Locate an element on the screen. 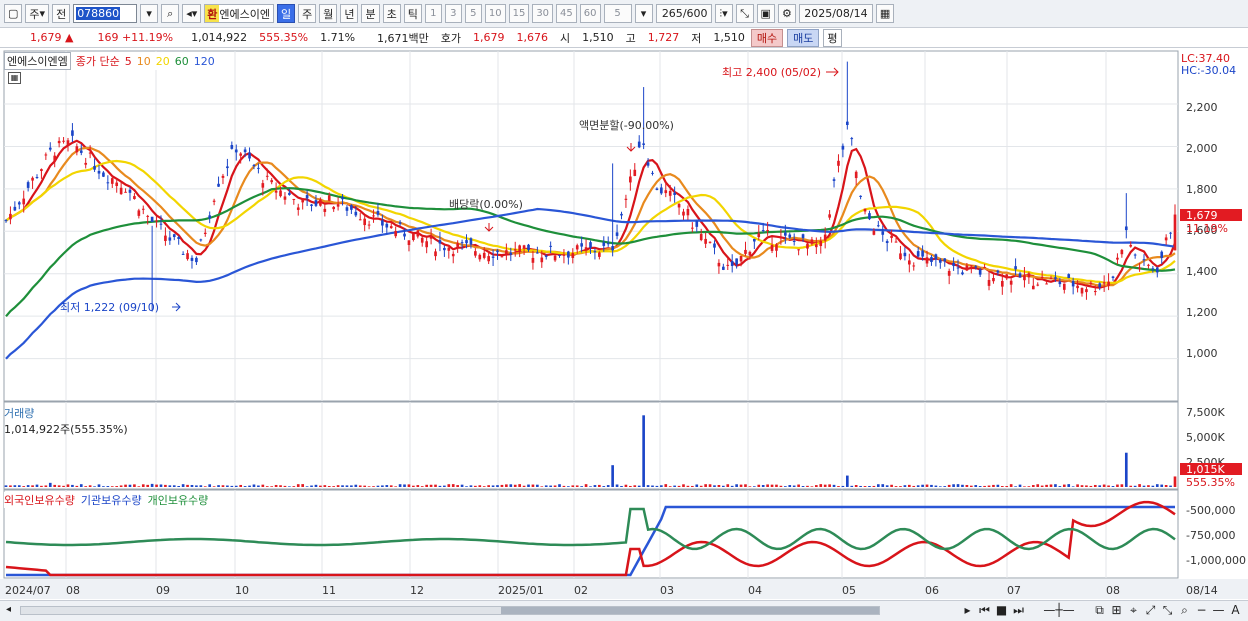 The width and height of the screenshot is (1248, 621). draw-tool-icon: ⤡ is located at coordinates (744, 13).